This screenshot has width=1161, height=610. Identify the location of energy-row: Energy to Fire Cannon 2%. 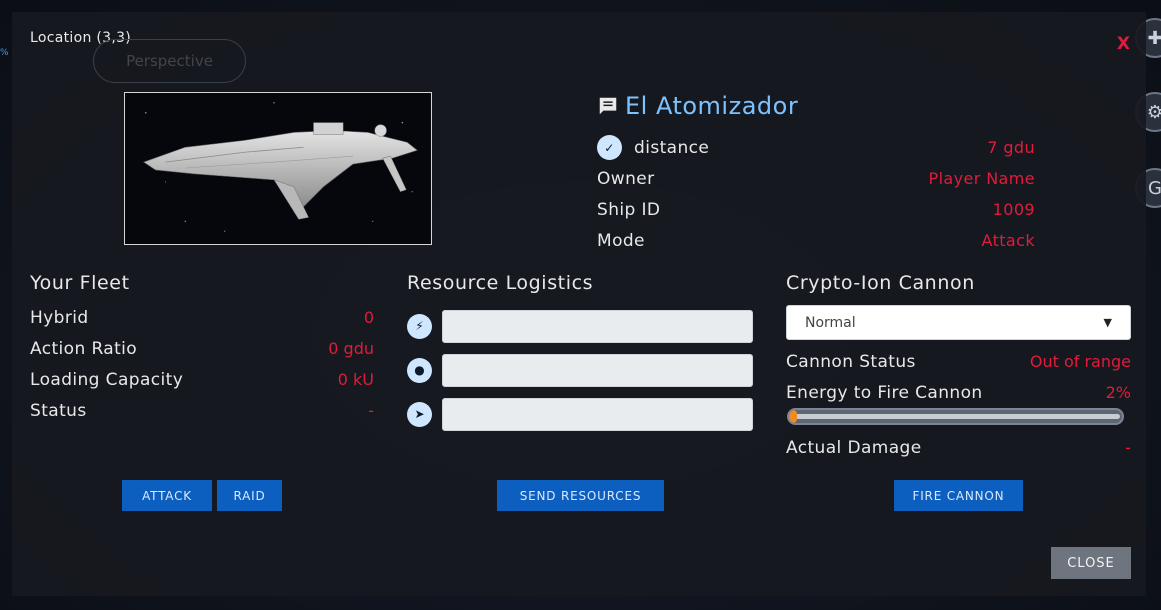
(958, 392).